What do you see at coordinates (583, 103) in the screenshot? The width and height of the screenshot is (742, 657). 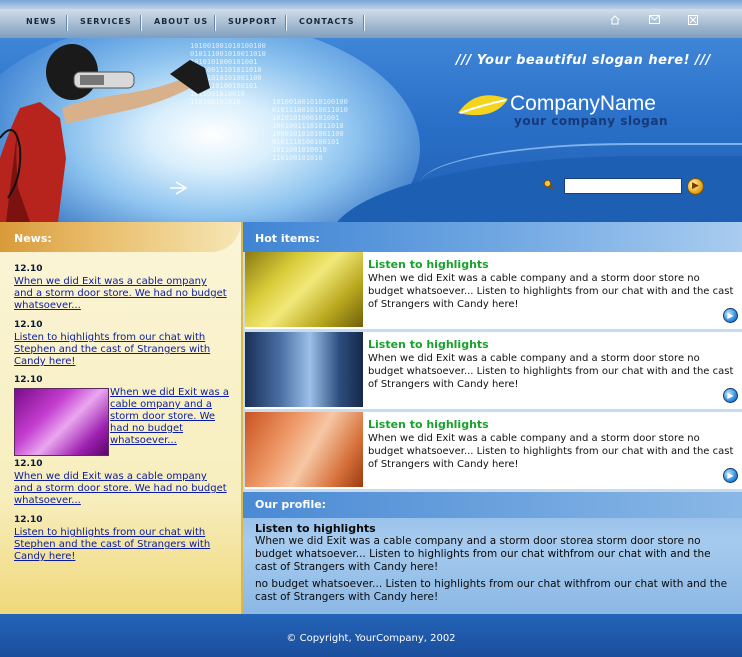 I see `company-name: CompanyName` at bounding box center [583, 103].